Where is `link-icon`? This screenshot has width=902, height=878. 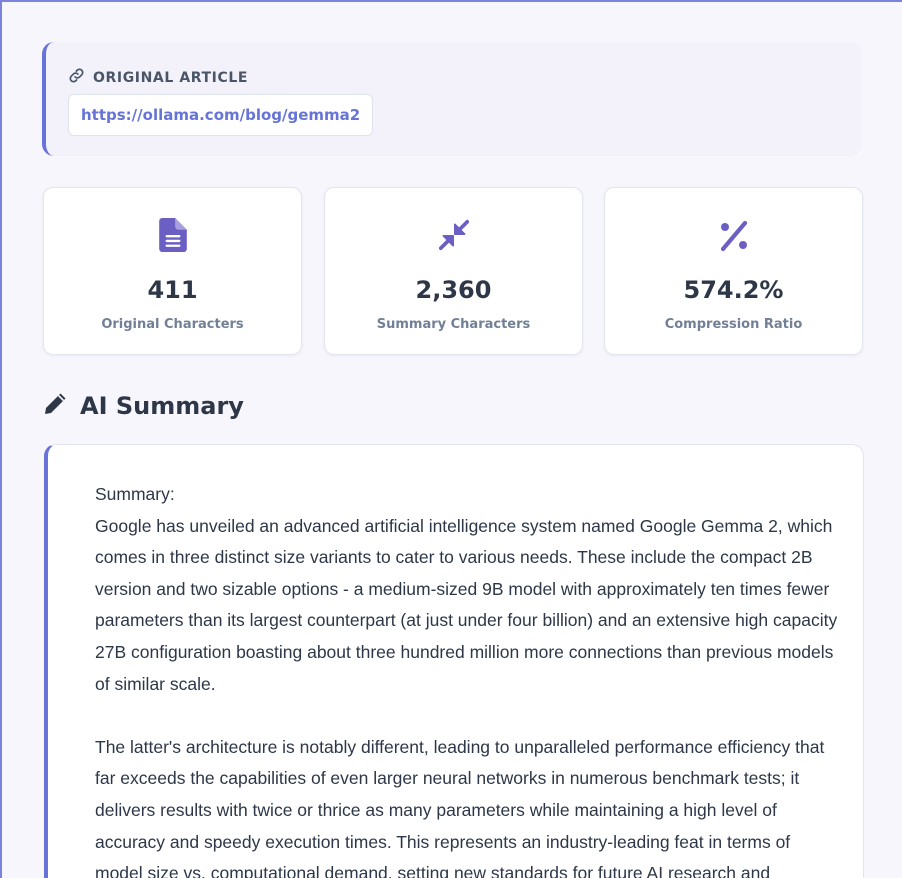
link-icon is located at coordinates (76, 77).